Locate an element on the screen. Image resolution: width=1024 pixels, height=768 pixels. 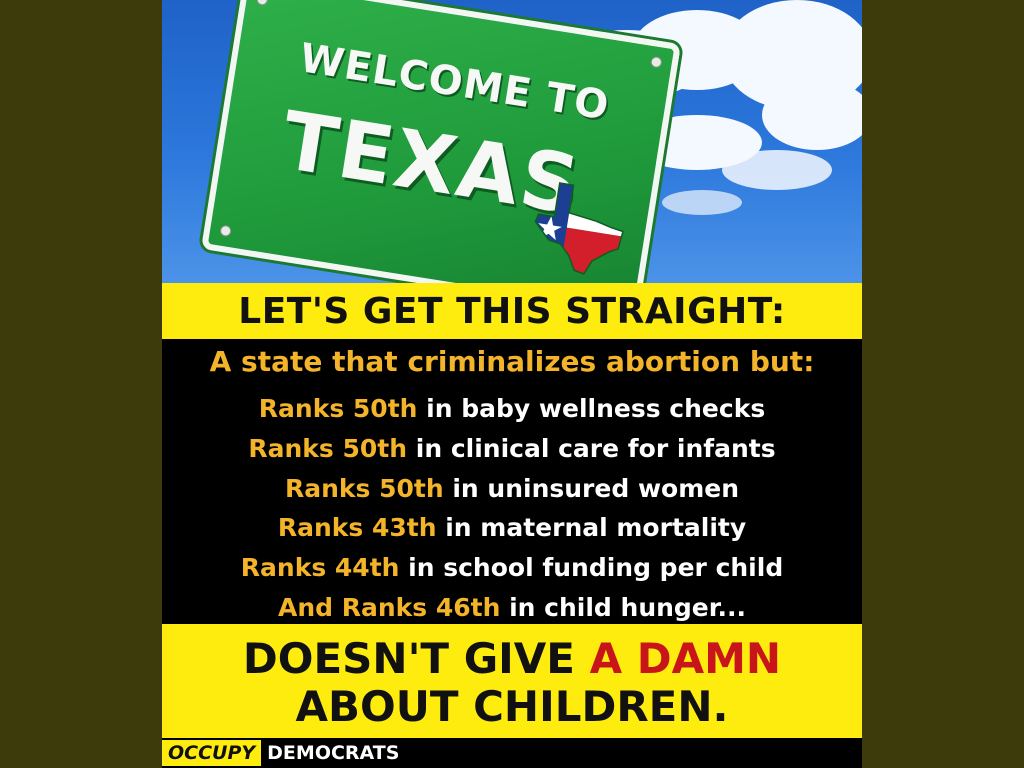
fact-text: in maternal mortality is located at coordinates (591, 528).